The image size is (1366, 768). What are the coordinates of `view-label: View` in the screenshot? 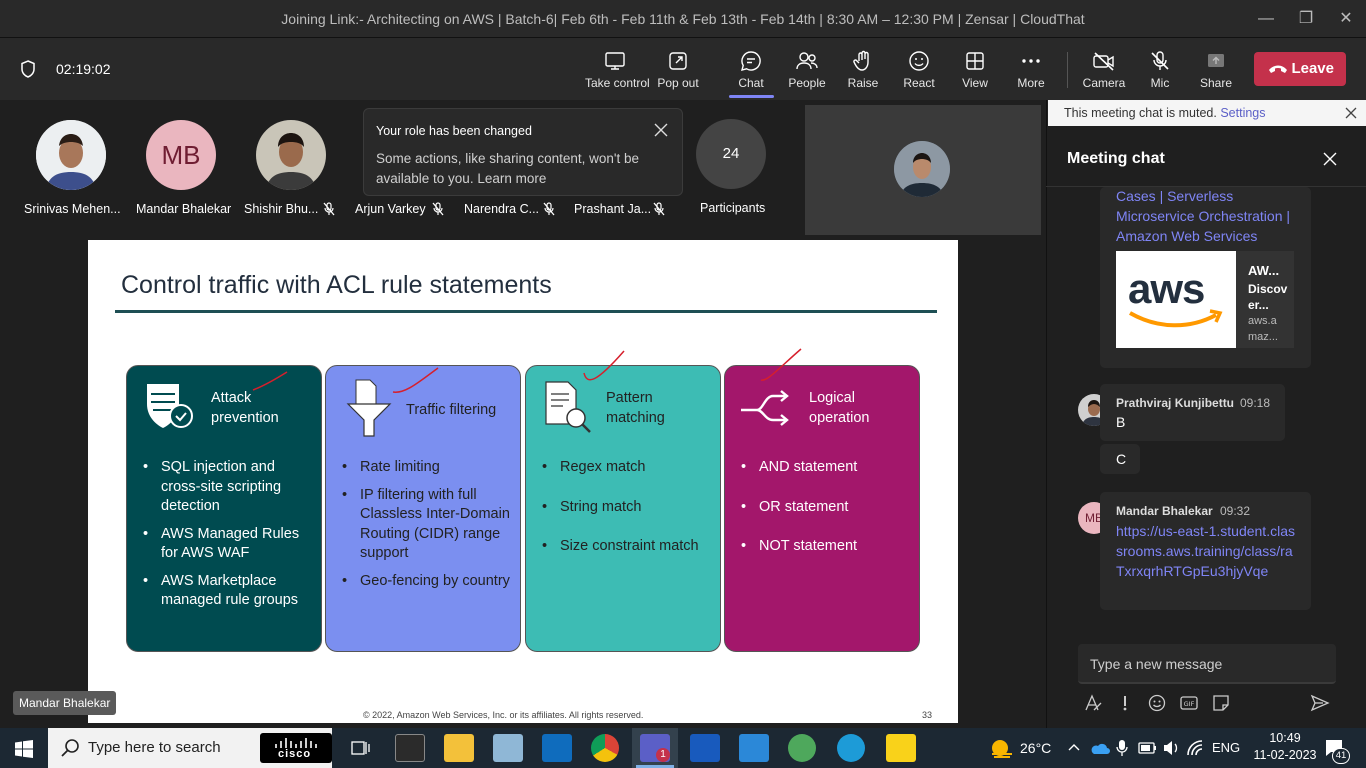 It's located at (975, 83).